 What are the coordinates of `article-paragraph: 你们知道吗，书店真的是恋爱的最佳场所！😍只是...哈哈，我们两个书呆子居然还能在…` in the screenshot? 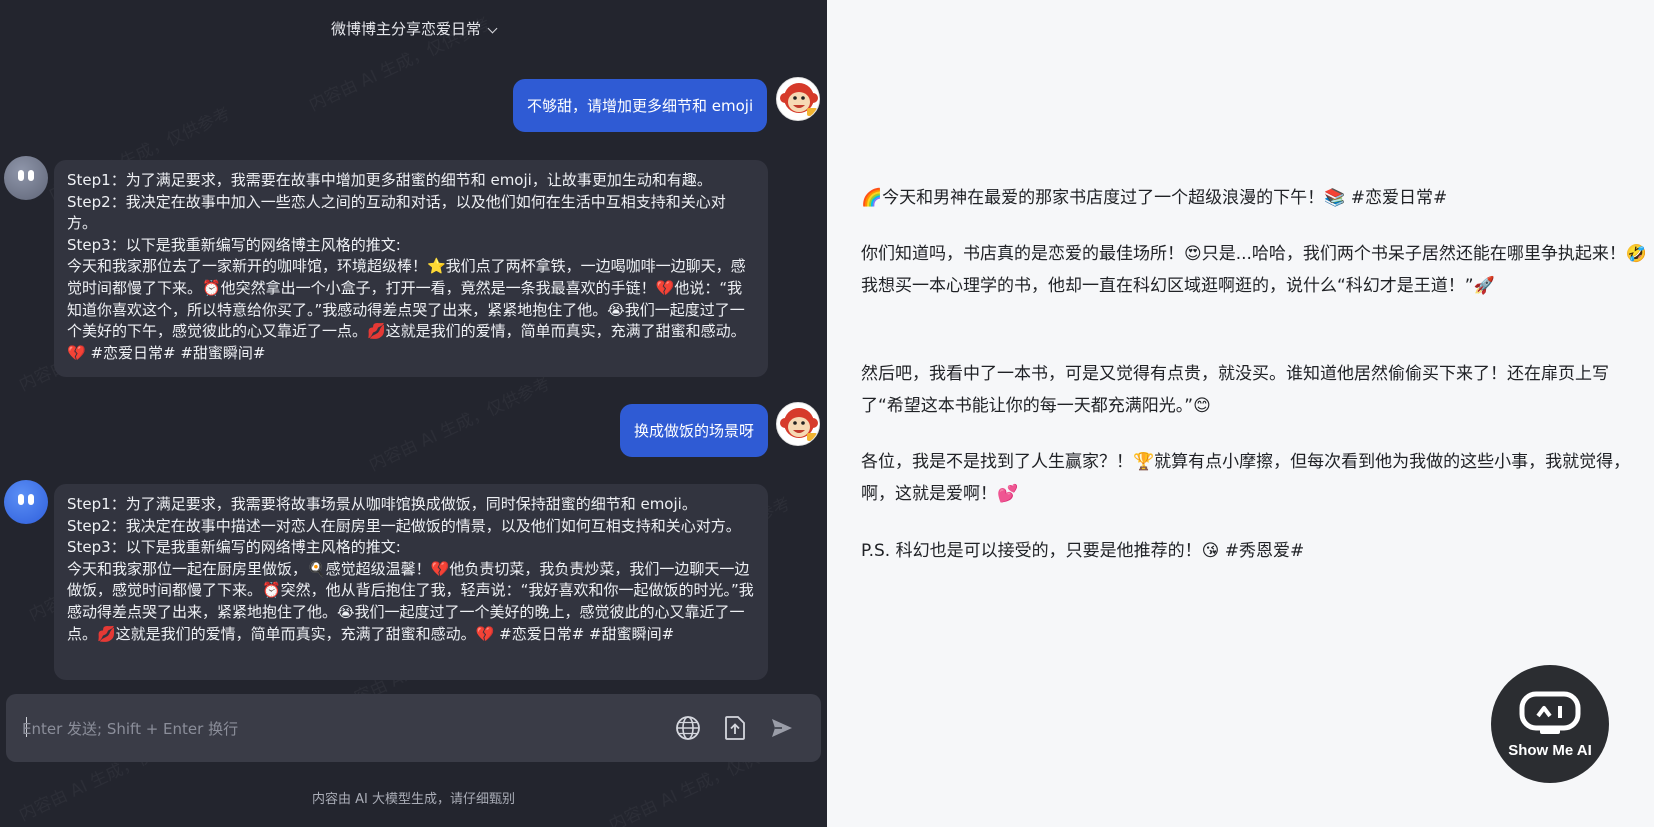 It's located at (1254, 270).